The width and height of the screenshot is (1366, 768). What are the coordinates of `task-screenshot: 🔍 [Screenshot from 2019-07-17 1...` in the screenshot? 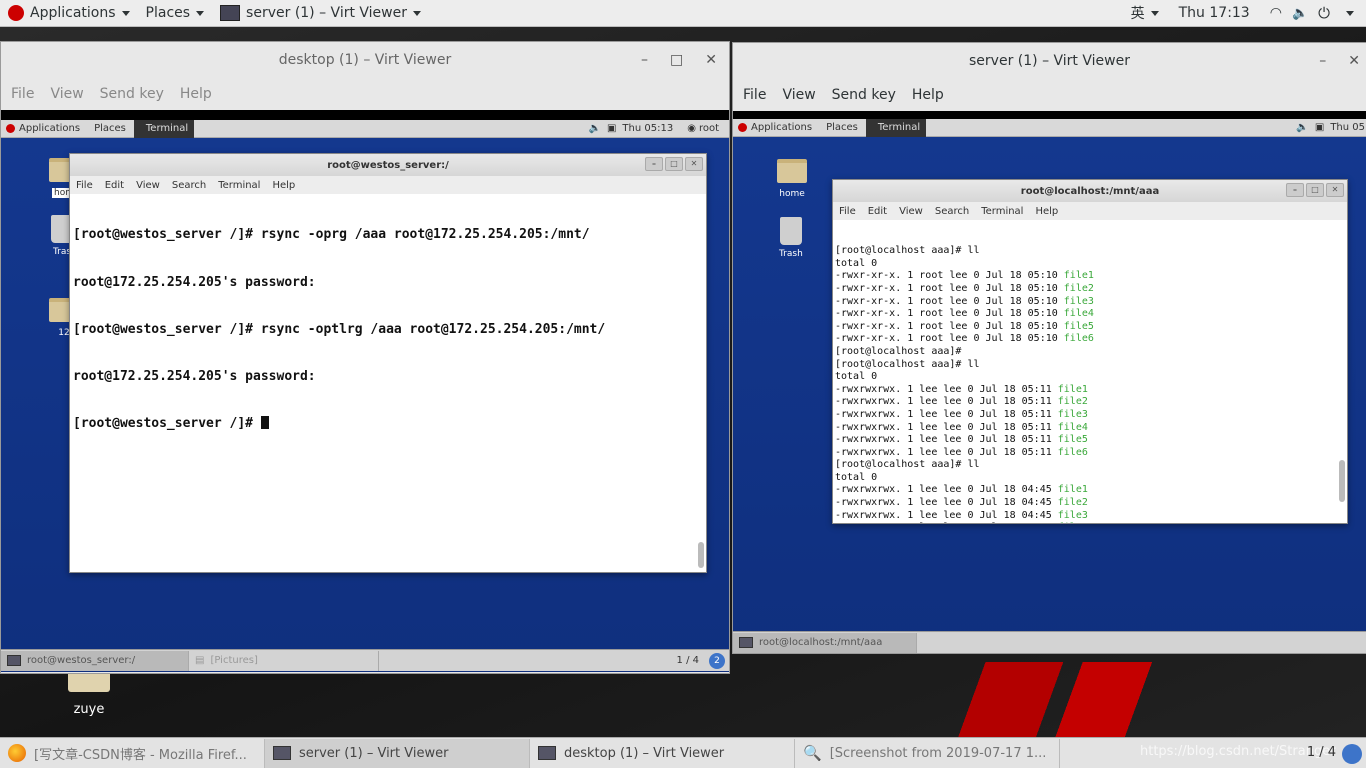 It's located at (927, 753).